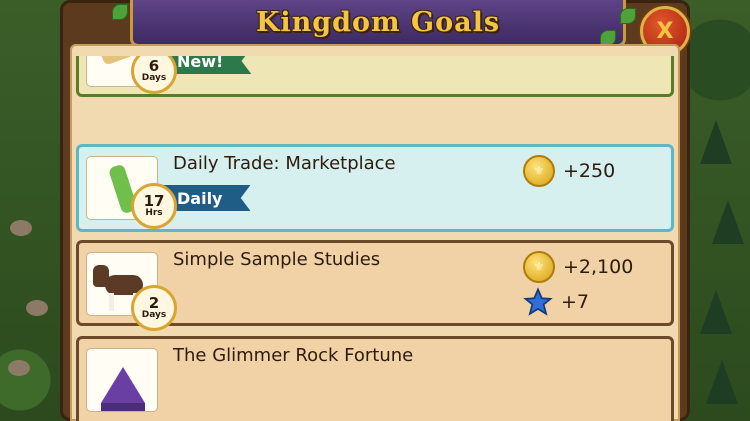  What do you see at coordinates (556, 302) in the screenshot?
I see `reward-stars: +7` at bounding box center [556, 302].